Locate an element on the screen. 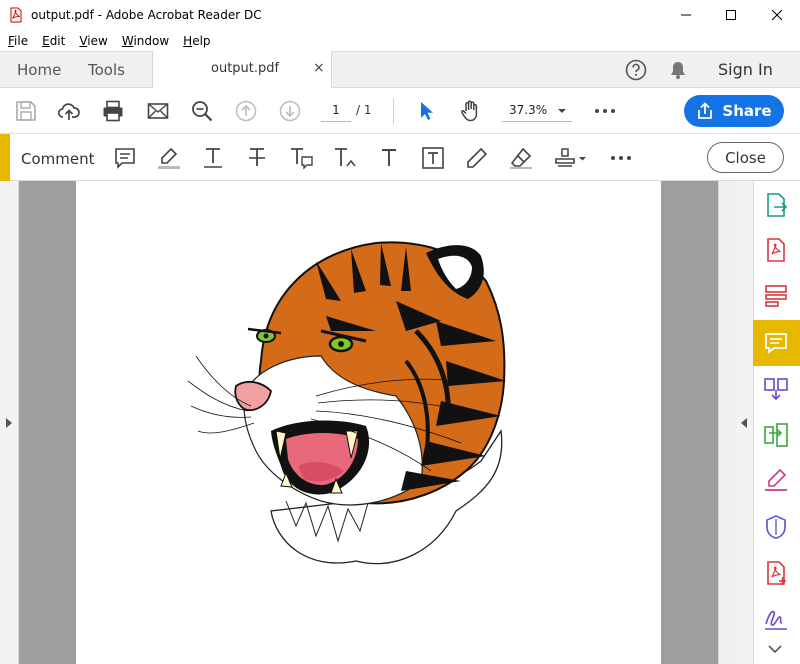 Image resolution: width=800 pixels, height=664 pixels. tab-document: output.pdf × is located at coordinates (242, 69).